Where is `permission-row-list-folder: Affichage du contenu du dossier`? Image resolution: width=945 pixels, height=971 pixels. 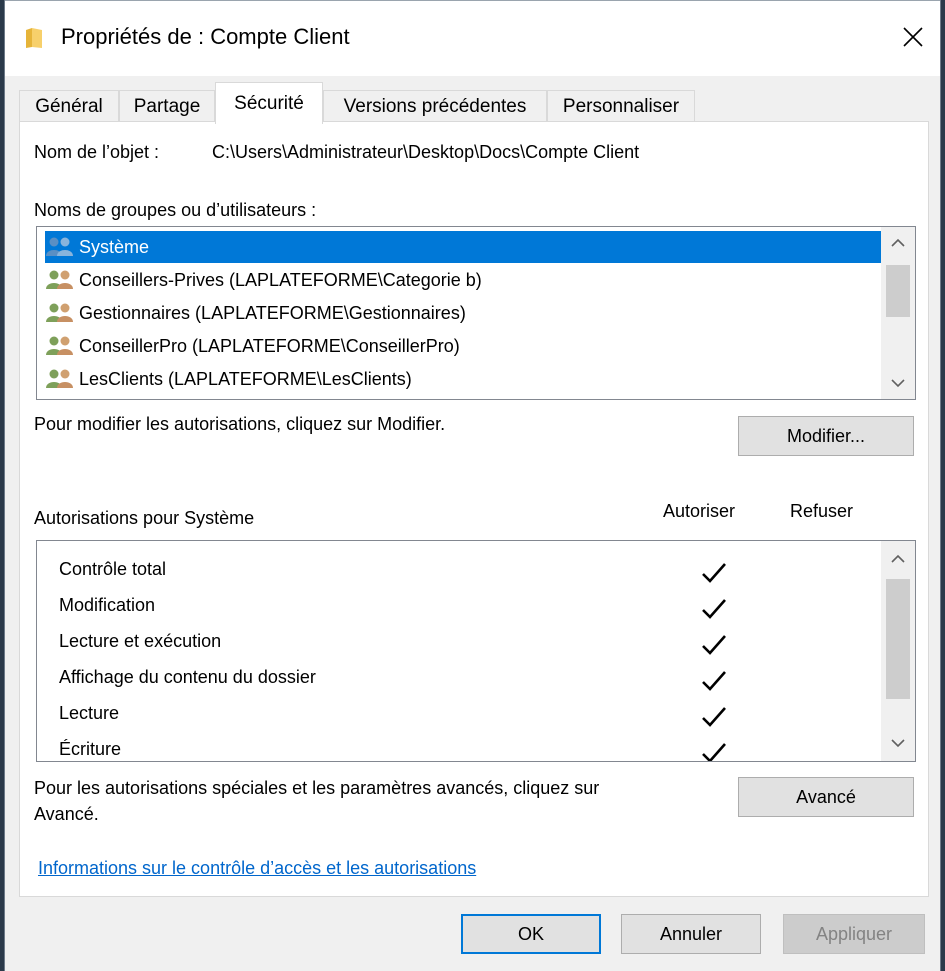 permission-row-list-folder: Affichage du contenu du dossier is located at coordinates (460, 679).